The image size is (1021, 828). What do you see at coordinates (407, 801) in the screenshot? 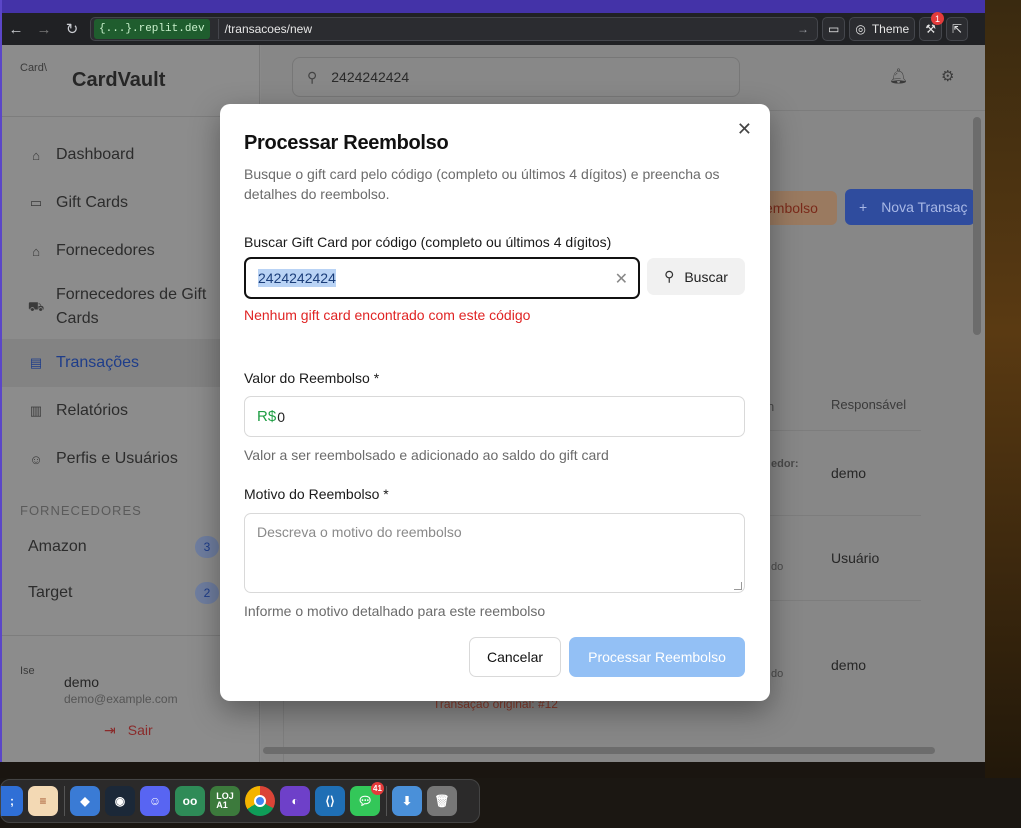
I see `downloads-icon: ⬇` at bounding box center [407, 801].